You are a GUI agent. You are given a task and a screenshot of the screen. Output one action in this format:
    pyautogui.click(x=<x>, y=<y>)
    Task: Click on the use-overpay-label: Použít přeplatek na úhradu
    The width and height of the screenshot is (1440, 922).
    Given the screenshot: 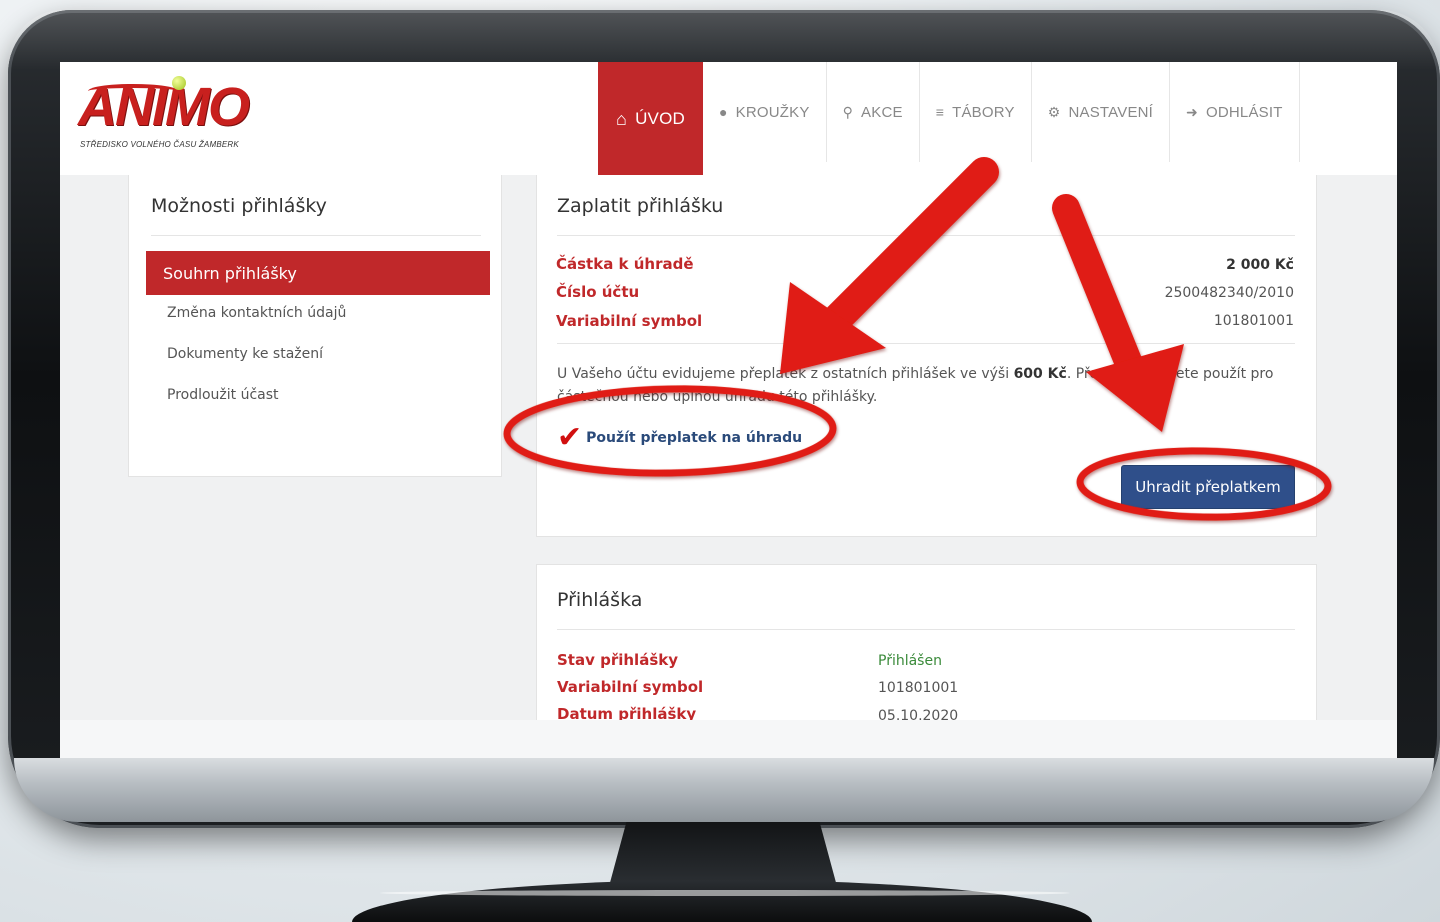 What is the action you would take?
    pyautogui.click(x=694, y=438)
    